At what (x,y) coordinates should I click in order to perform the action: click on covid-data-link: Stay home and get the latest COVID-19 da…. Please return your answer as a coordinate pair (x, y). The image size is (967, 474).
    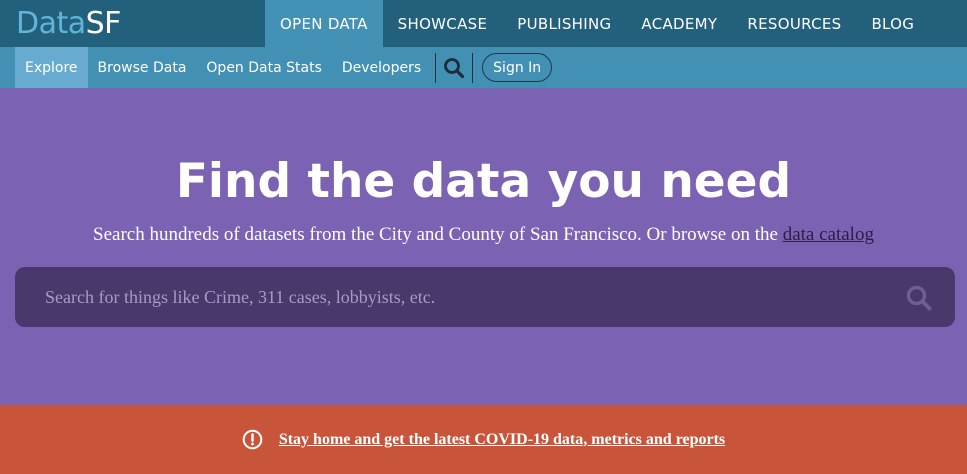
    Looking at the image, I should click on (502, 440).